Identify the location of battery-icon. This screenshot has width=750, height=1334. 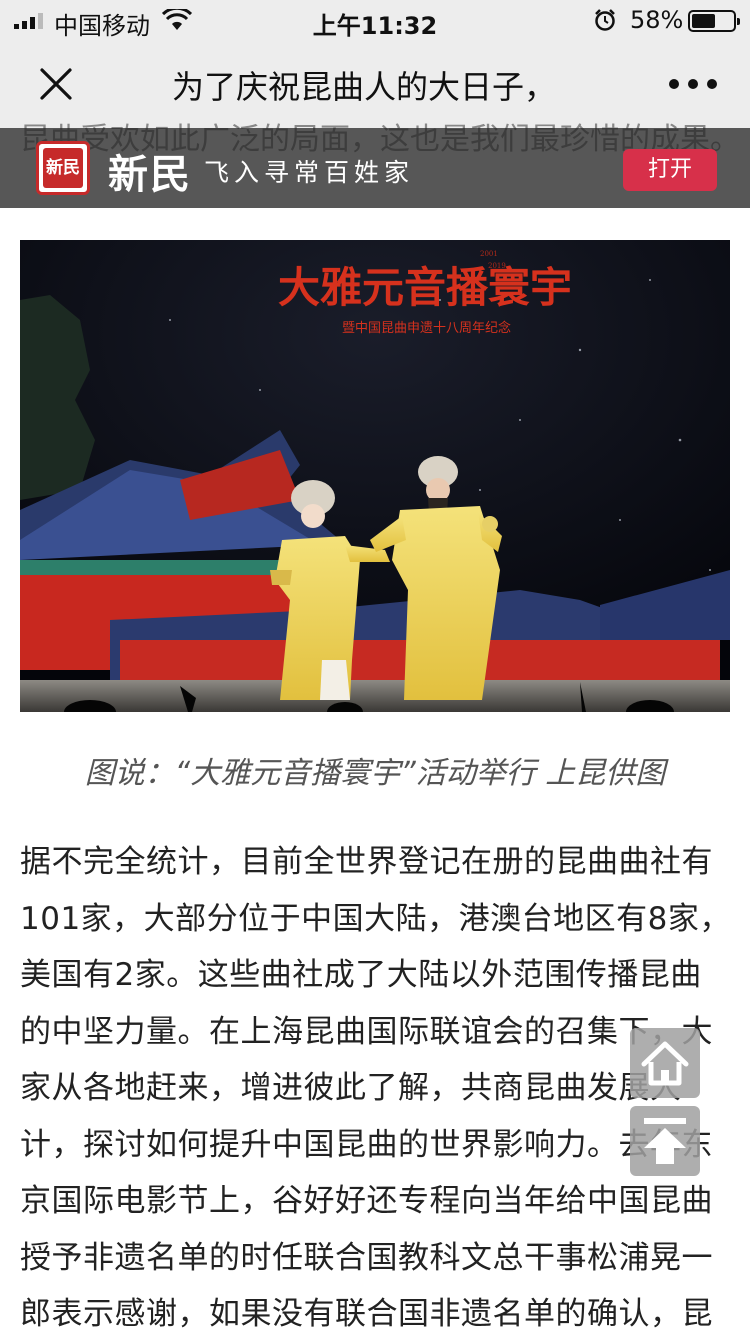
(714, 21).